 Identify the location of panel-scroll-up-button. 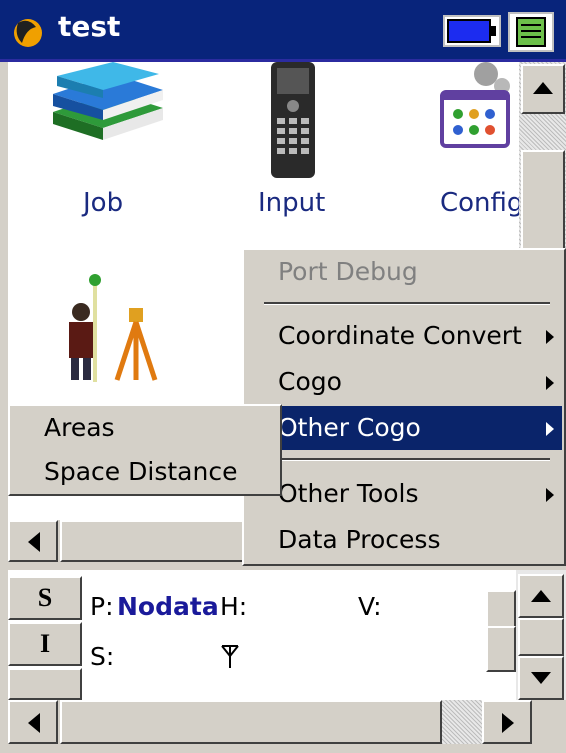
(541, 596).